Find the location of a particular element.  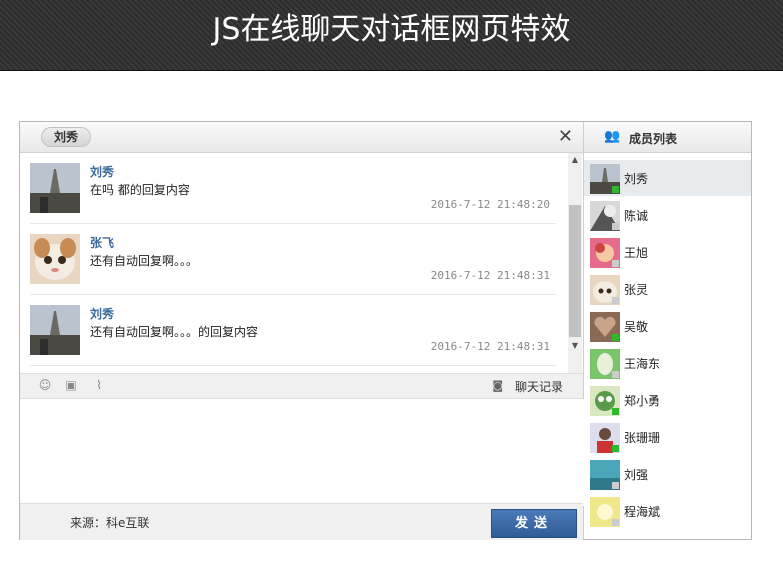

scroll-up-icon: ▲ is located at coordinates (575, 160).